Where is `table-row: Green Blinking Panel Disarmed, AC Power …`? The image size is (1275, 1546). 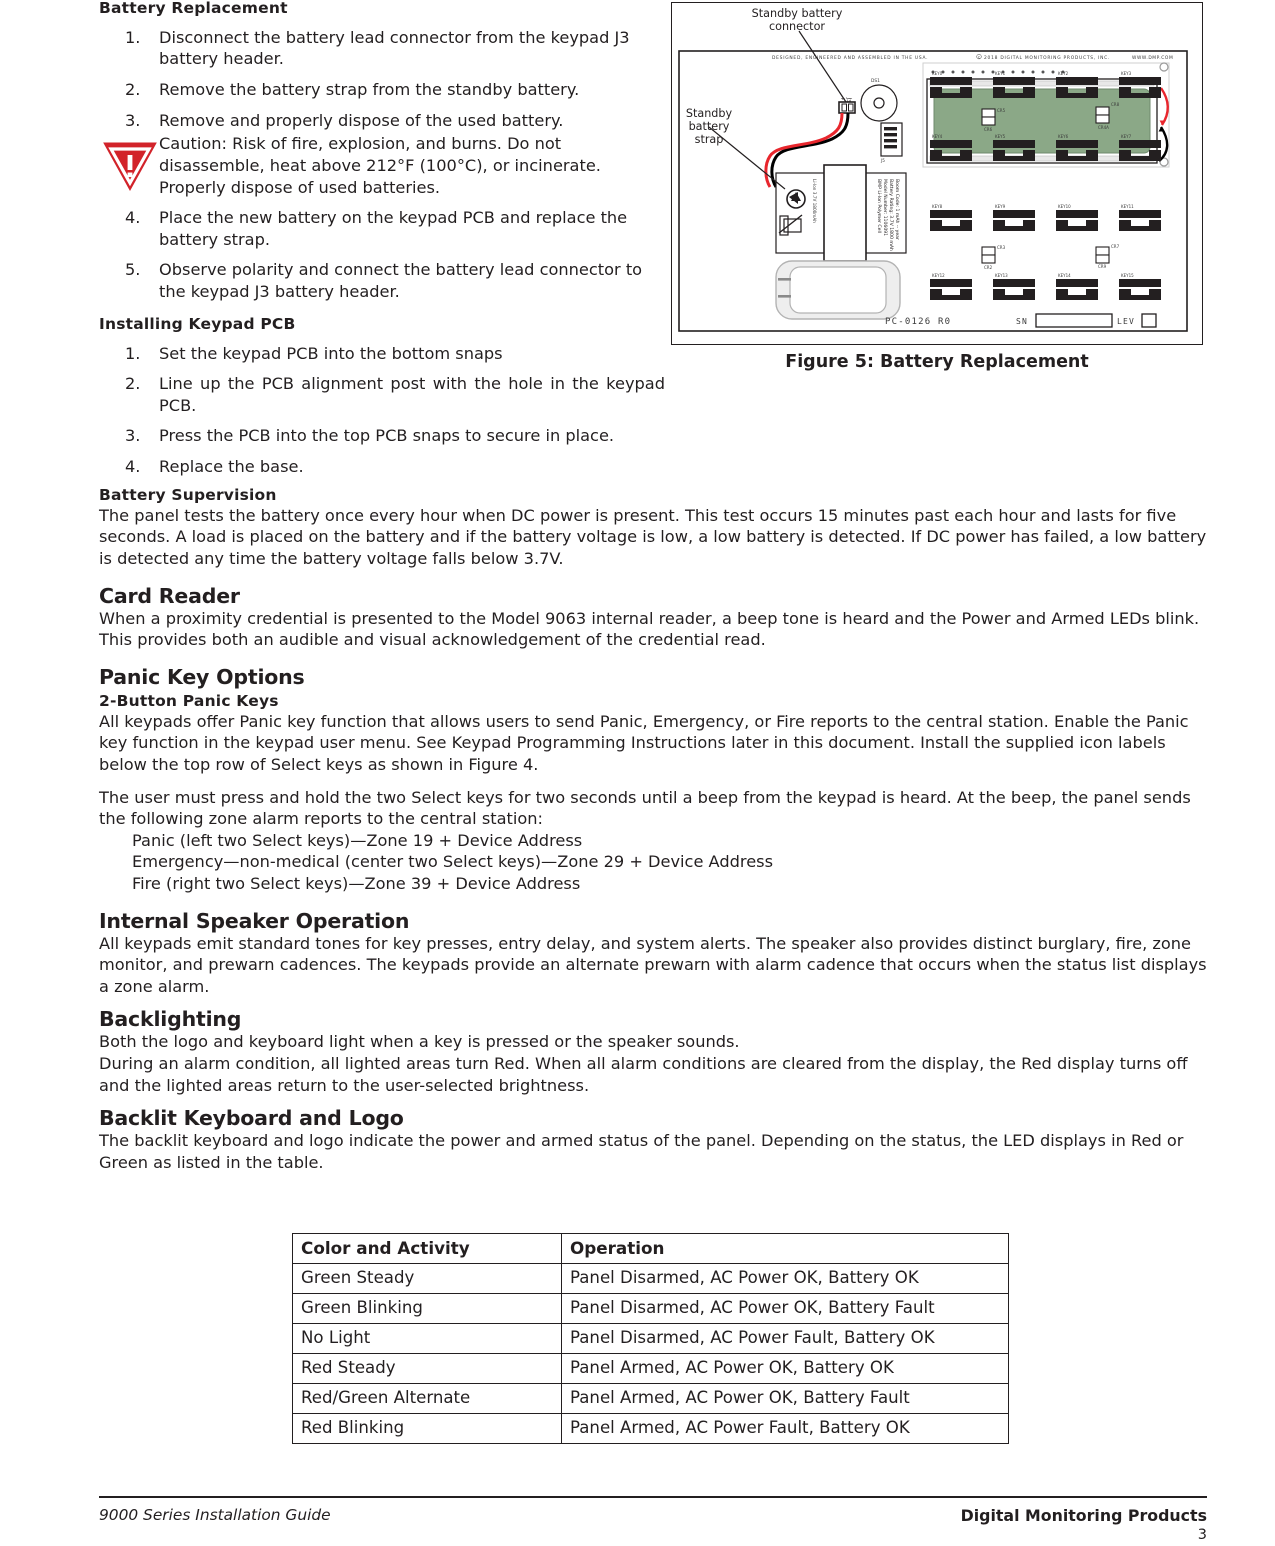
table-row: Green Blinking Panel Disarmed, AC Power … is located at coordinates (650, 1308).